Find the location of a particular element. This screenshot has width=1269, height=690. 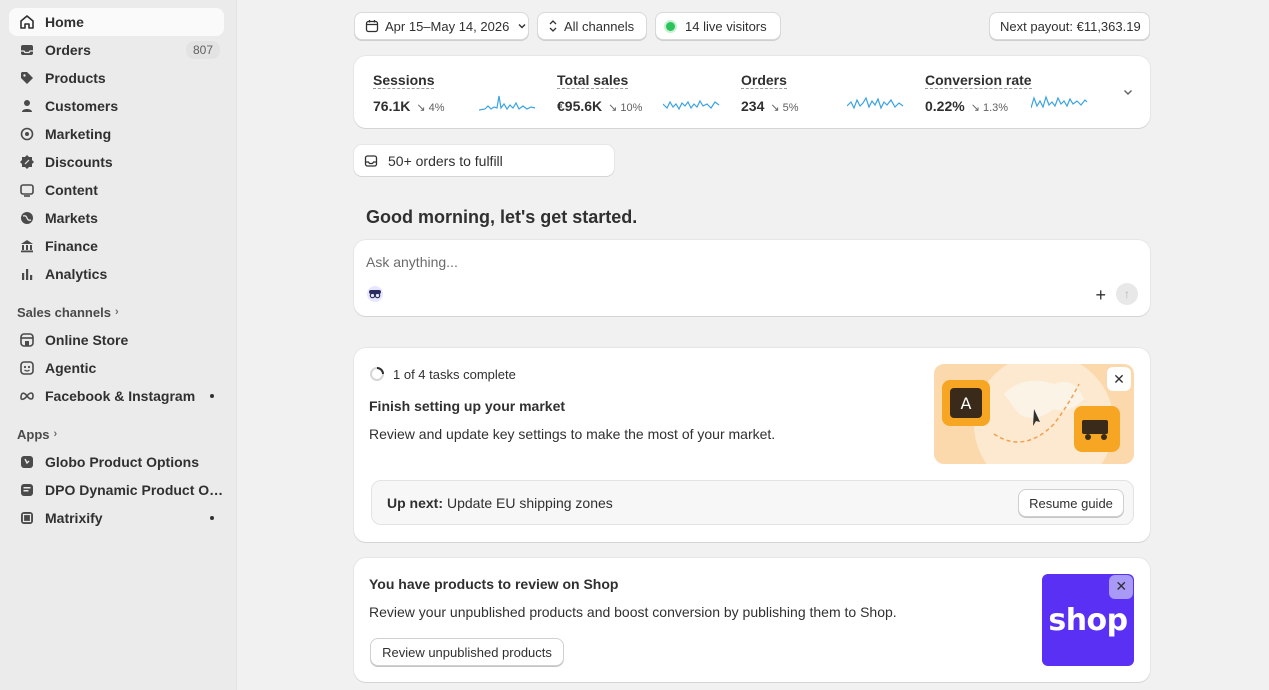

nav-label: Online Store is located at coordinates (87, 340).